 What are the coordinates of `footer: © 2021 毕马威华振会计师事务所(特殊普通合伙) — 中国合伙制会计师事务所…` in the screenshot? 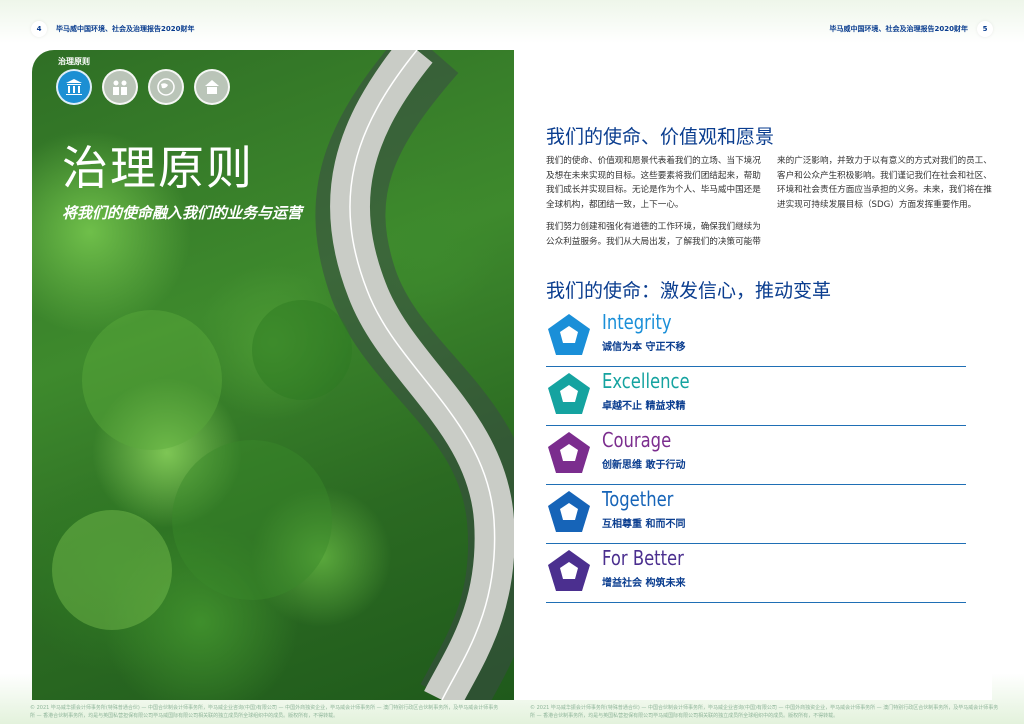 It's located at (512, 712).